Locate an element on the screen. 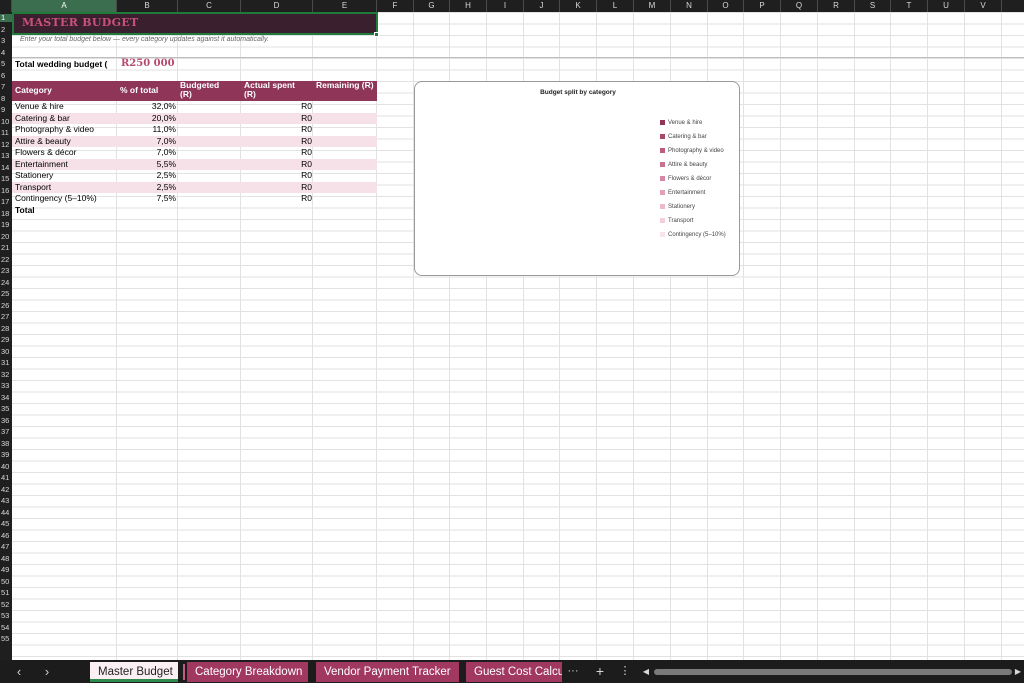 Image resolution: width=1024 pixels, height=683 pixels. row-header-24: 24 is located at coordinates (6, 282).